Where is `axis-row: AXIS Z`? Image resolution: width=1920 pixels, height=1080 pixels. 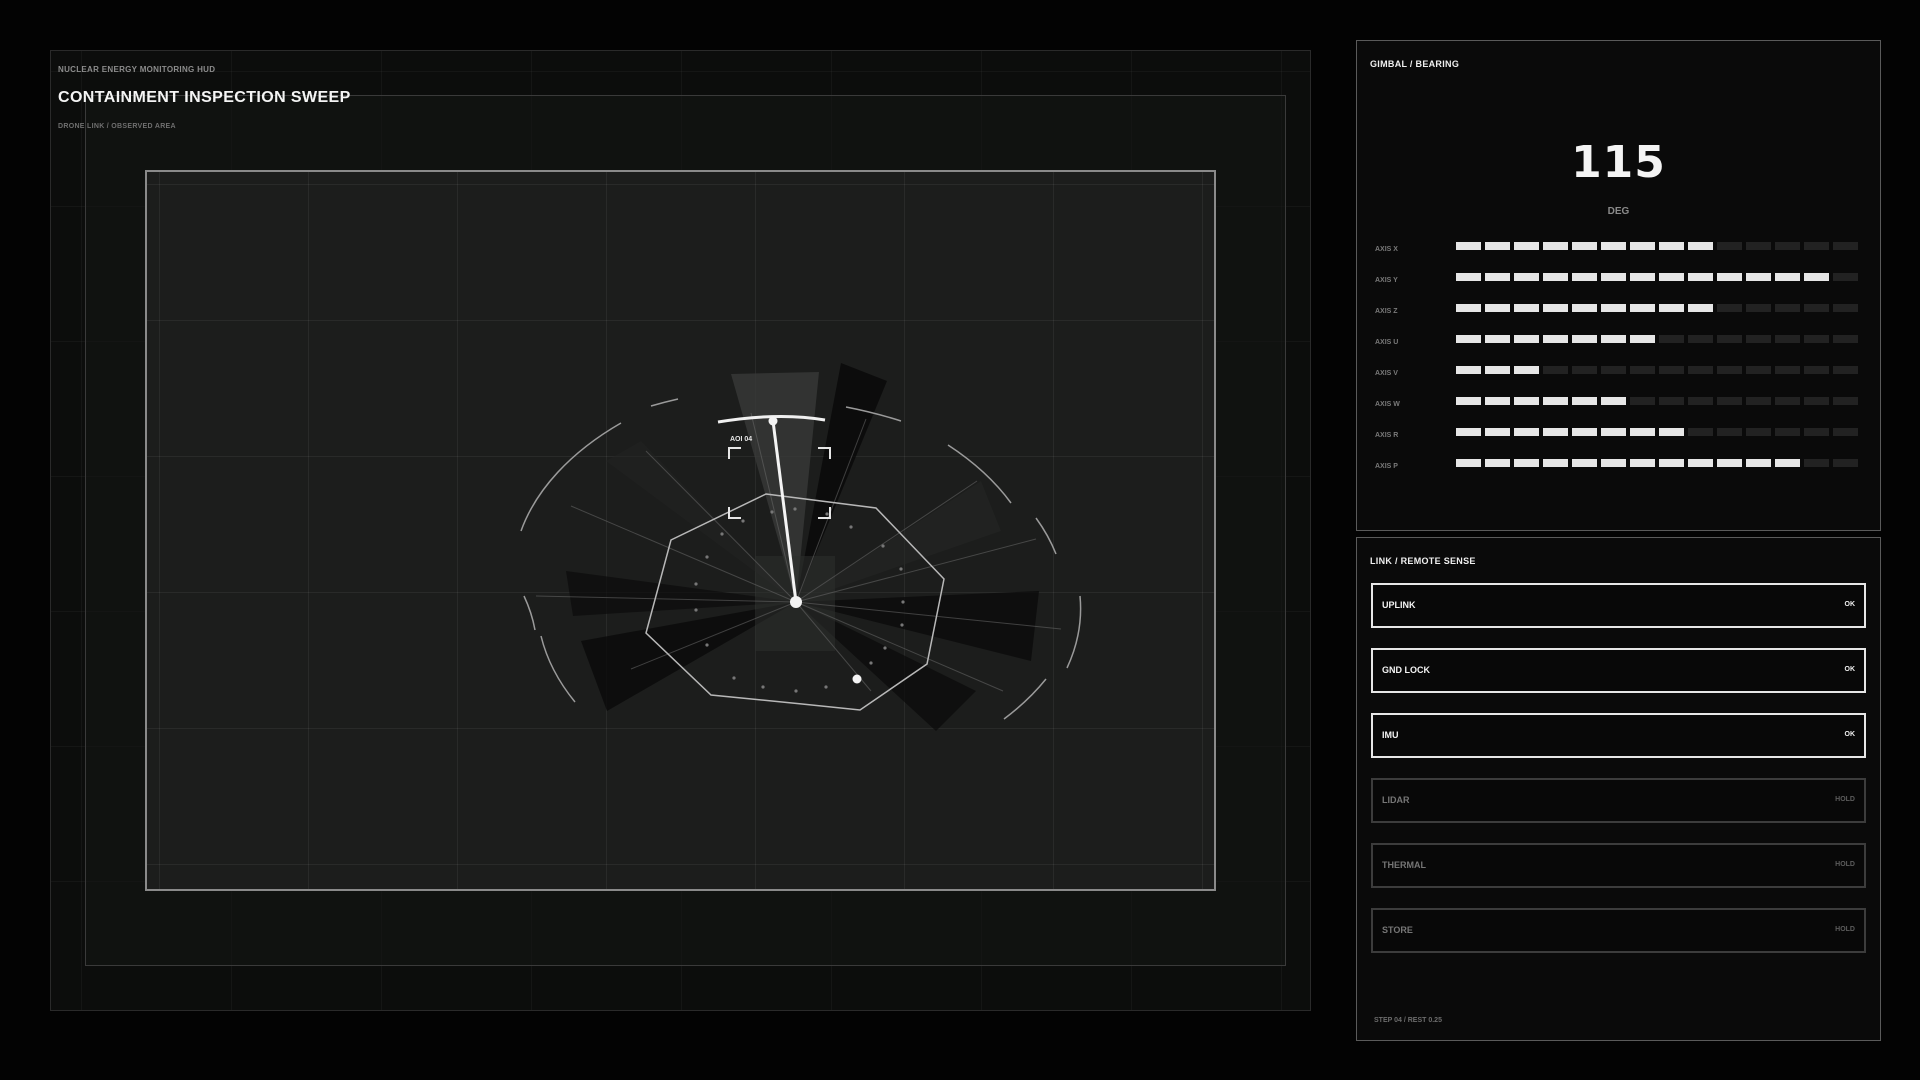 axis-row: AXIS Z is located at coordinates (1620, 311).